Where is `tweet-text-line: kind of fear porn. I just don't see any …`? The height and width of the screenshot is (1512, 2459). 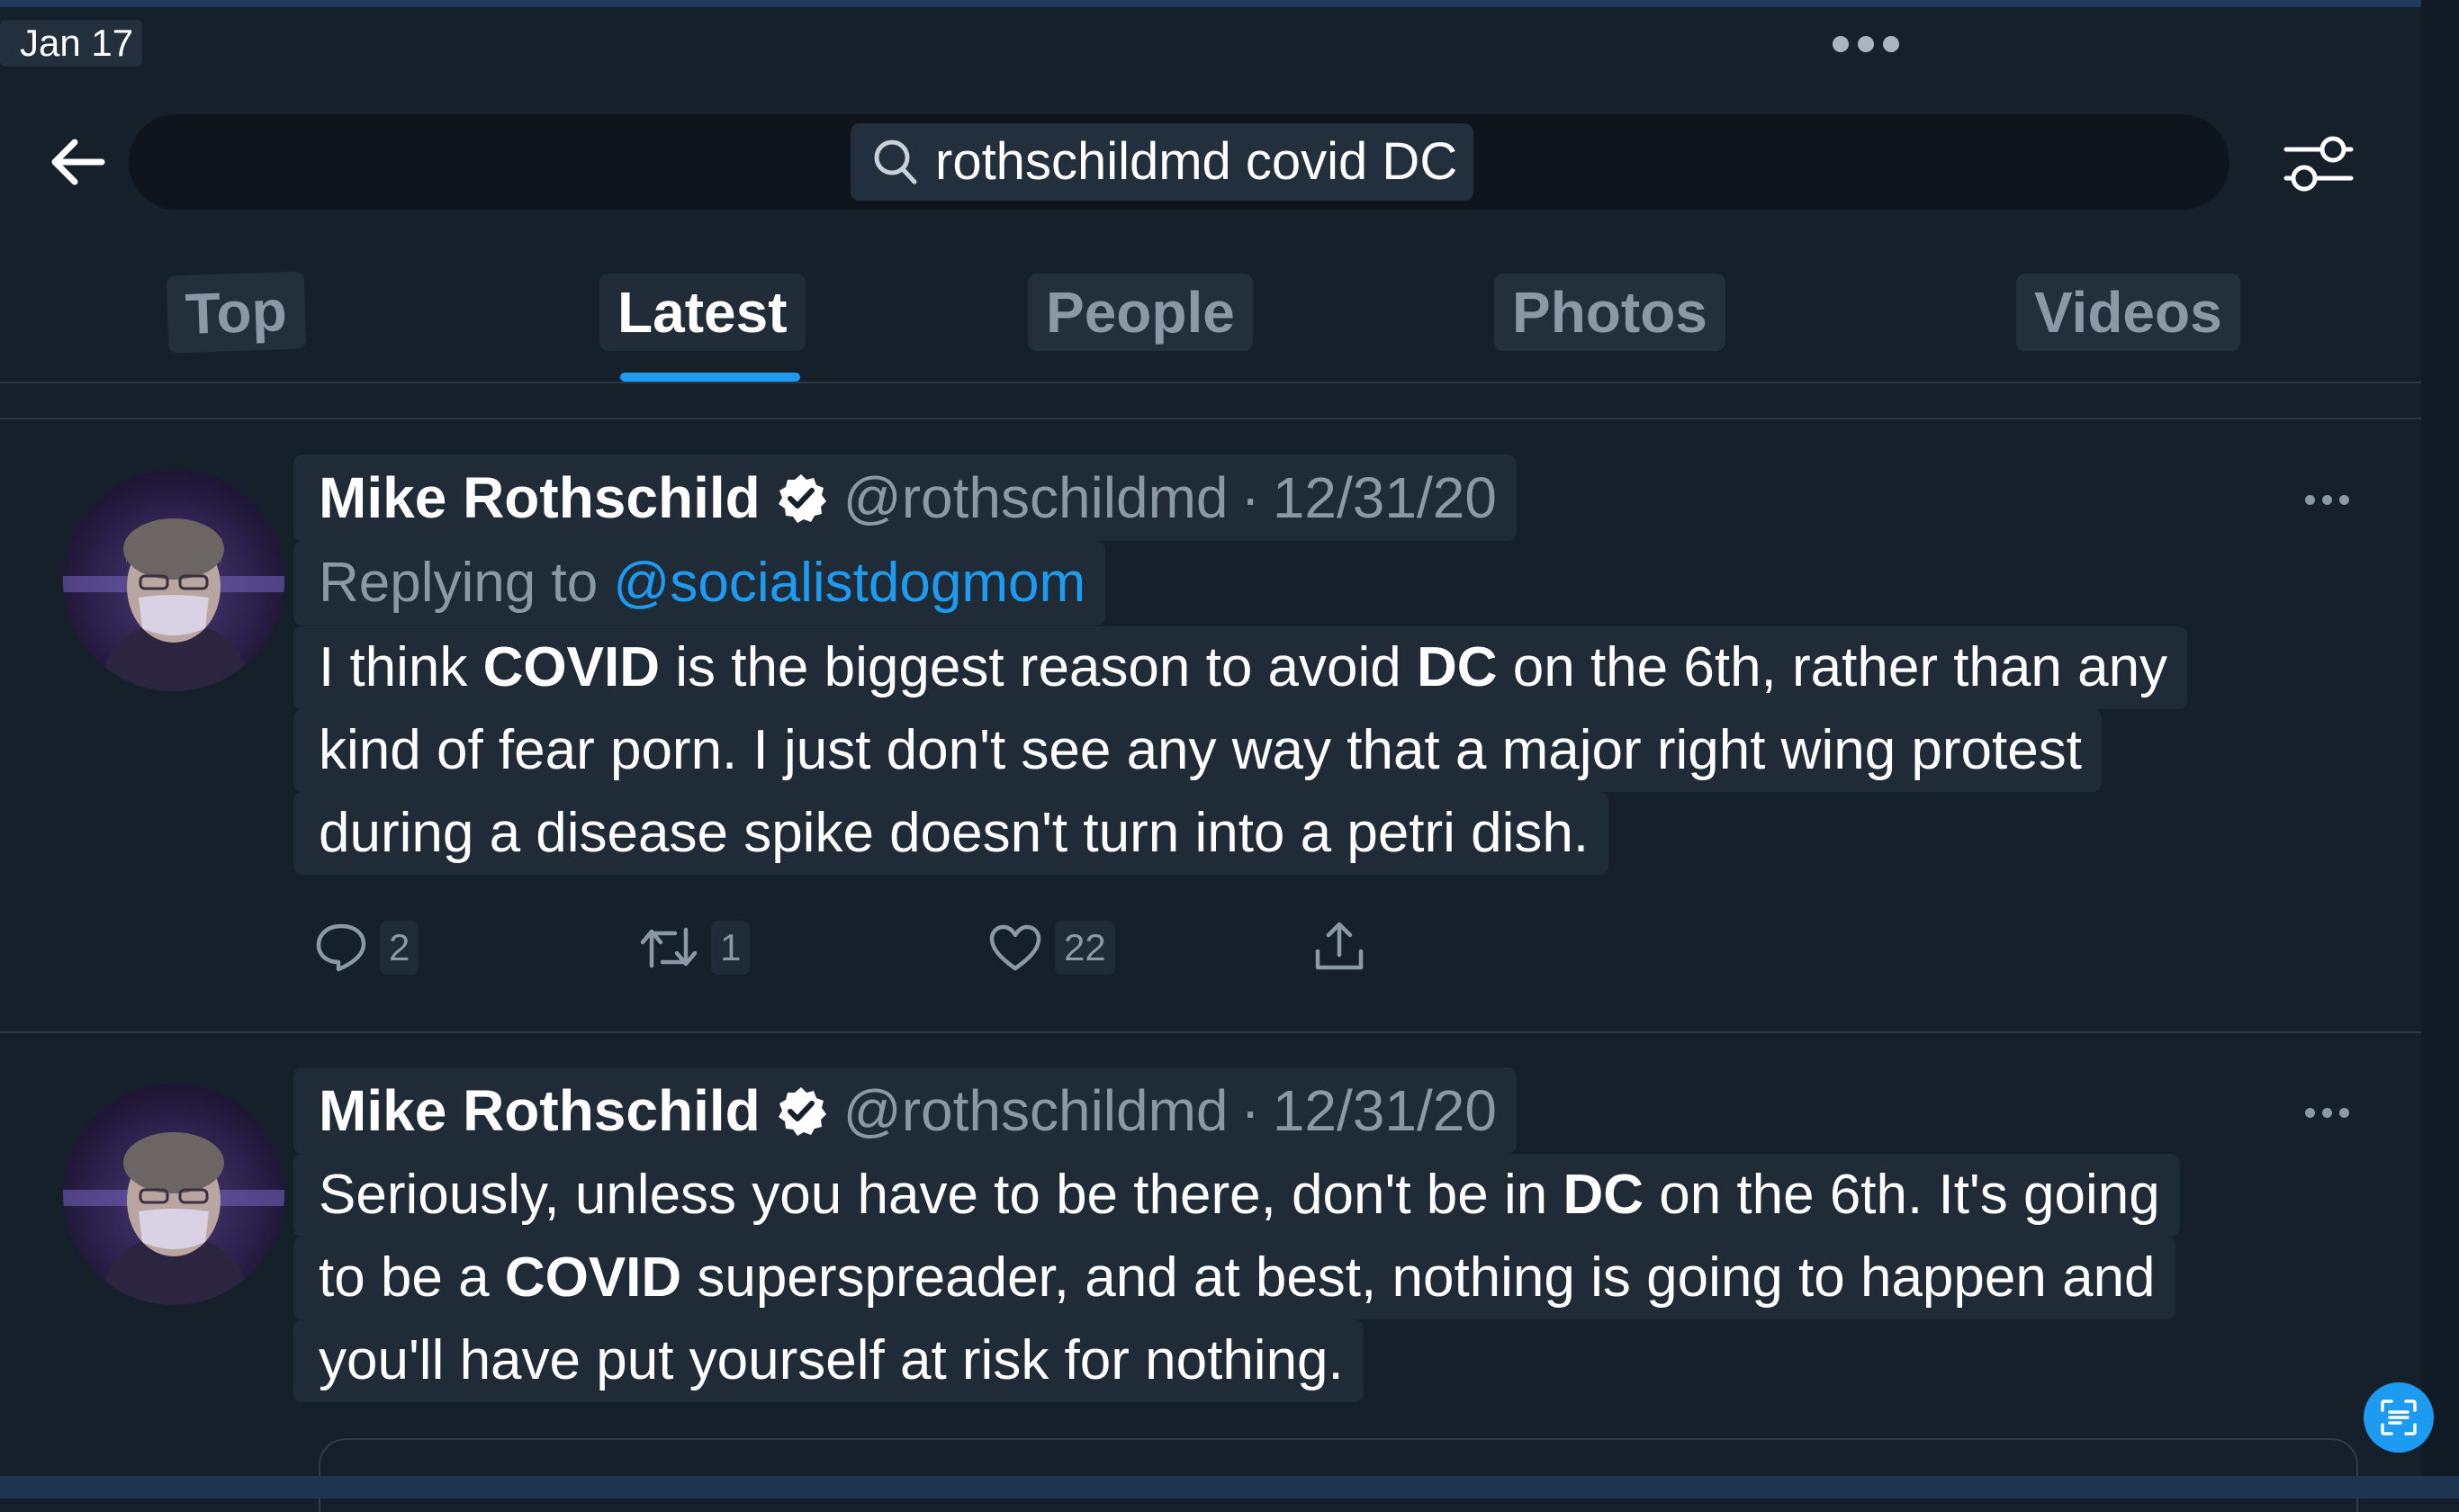
tweet-text-line: kind of fear porn. I just don't see any … is located at coordinates (1197, 750).